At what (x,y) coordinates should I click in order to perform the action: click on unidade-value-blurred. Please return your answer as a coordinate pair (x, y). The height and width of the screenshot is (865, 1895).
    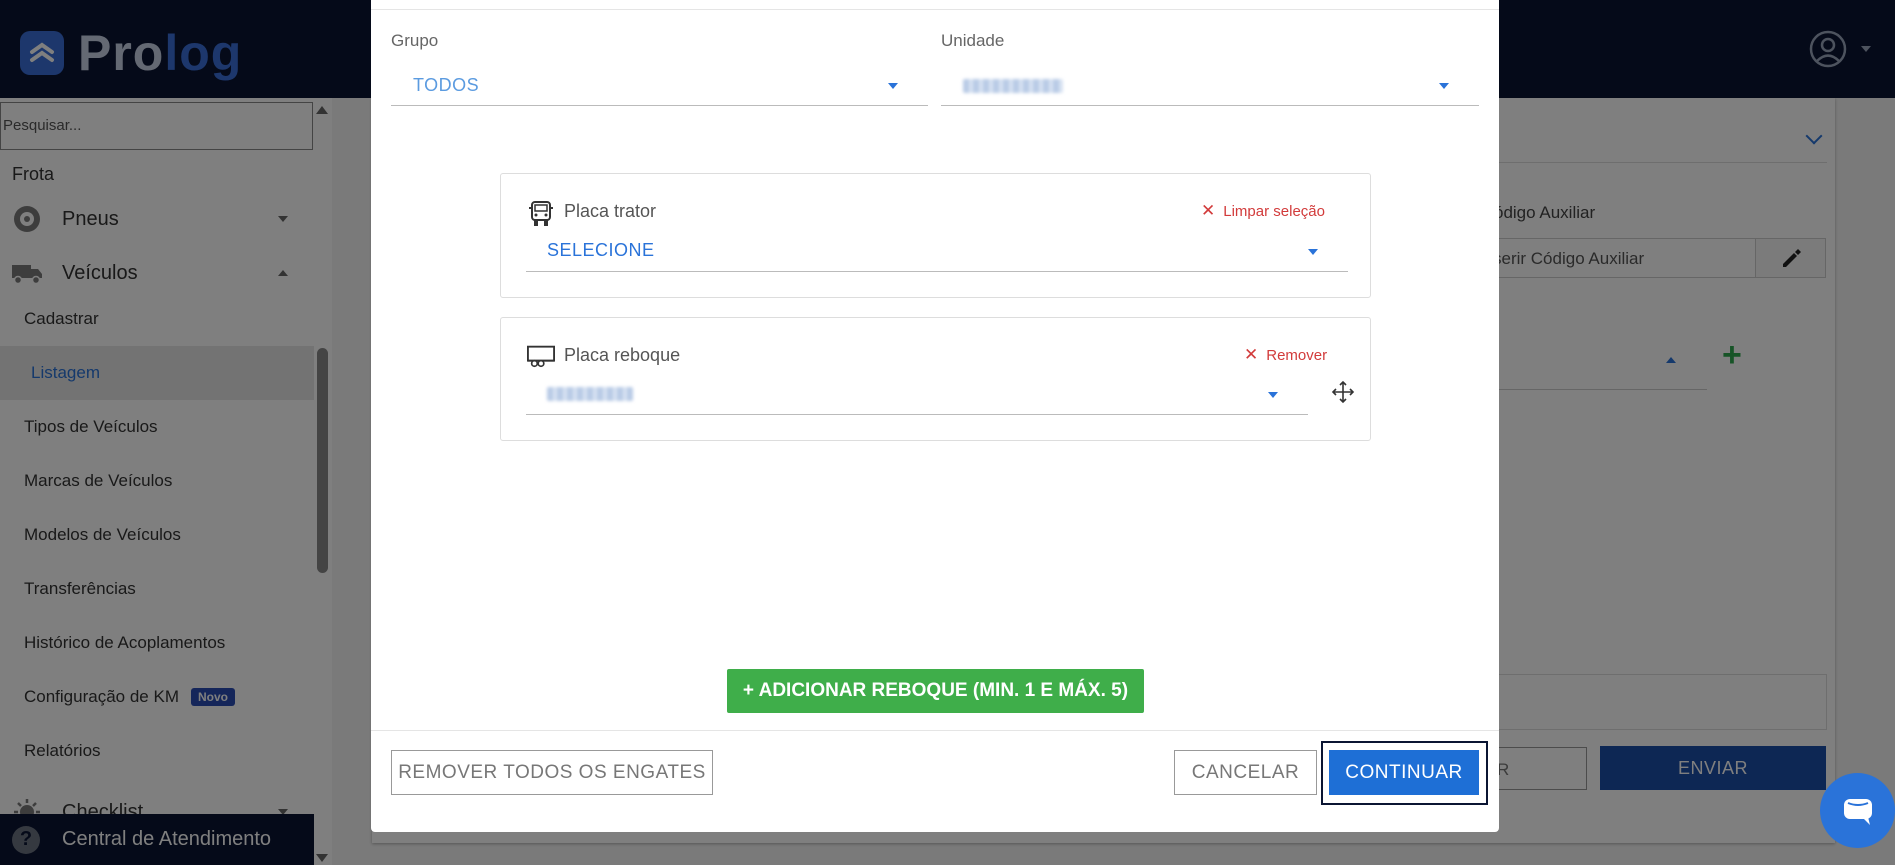
    Looking at the image, I should click on (1013, 85).